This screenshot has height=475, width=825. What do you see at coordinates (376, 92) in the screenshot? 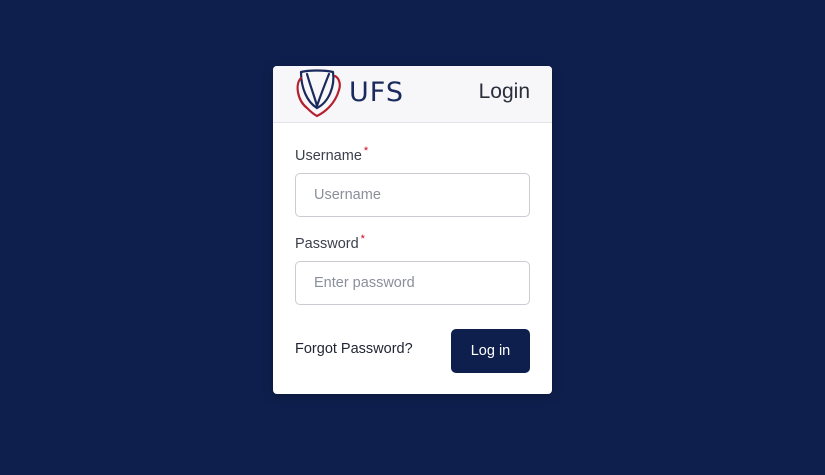
I see `brand-name: UFS` at bounding box center [376, 92].